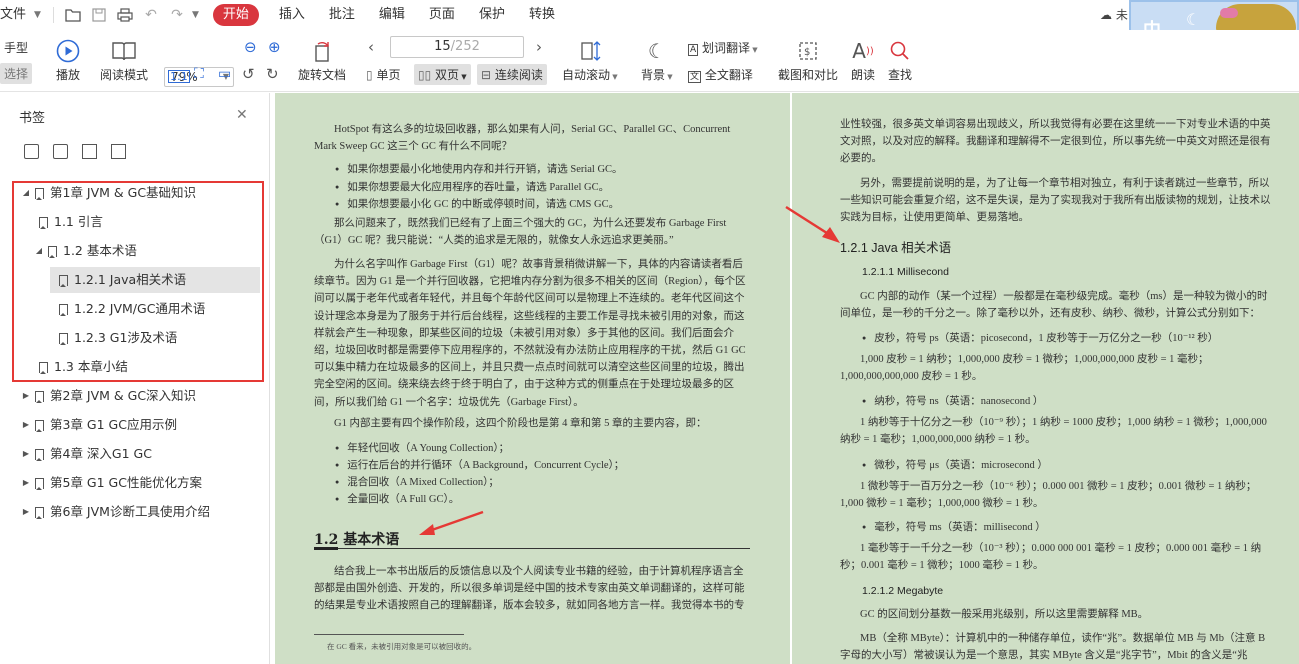  I want to click on footnote: 在 GC 看来，未被引用对象是可以被回收的。, so click(402, 646).